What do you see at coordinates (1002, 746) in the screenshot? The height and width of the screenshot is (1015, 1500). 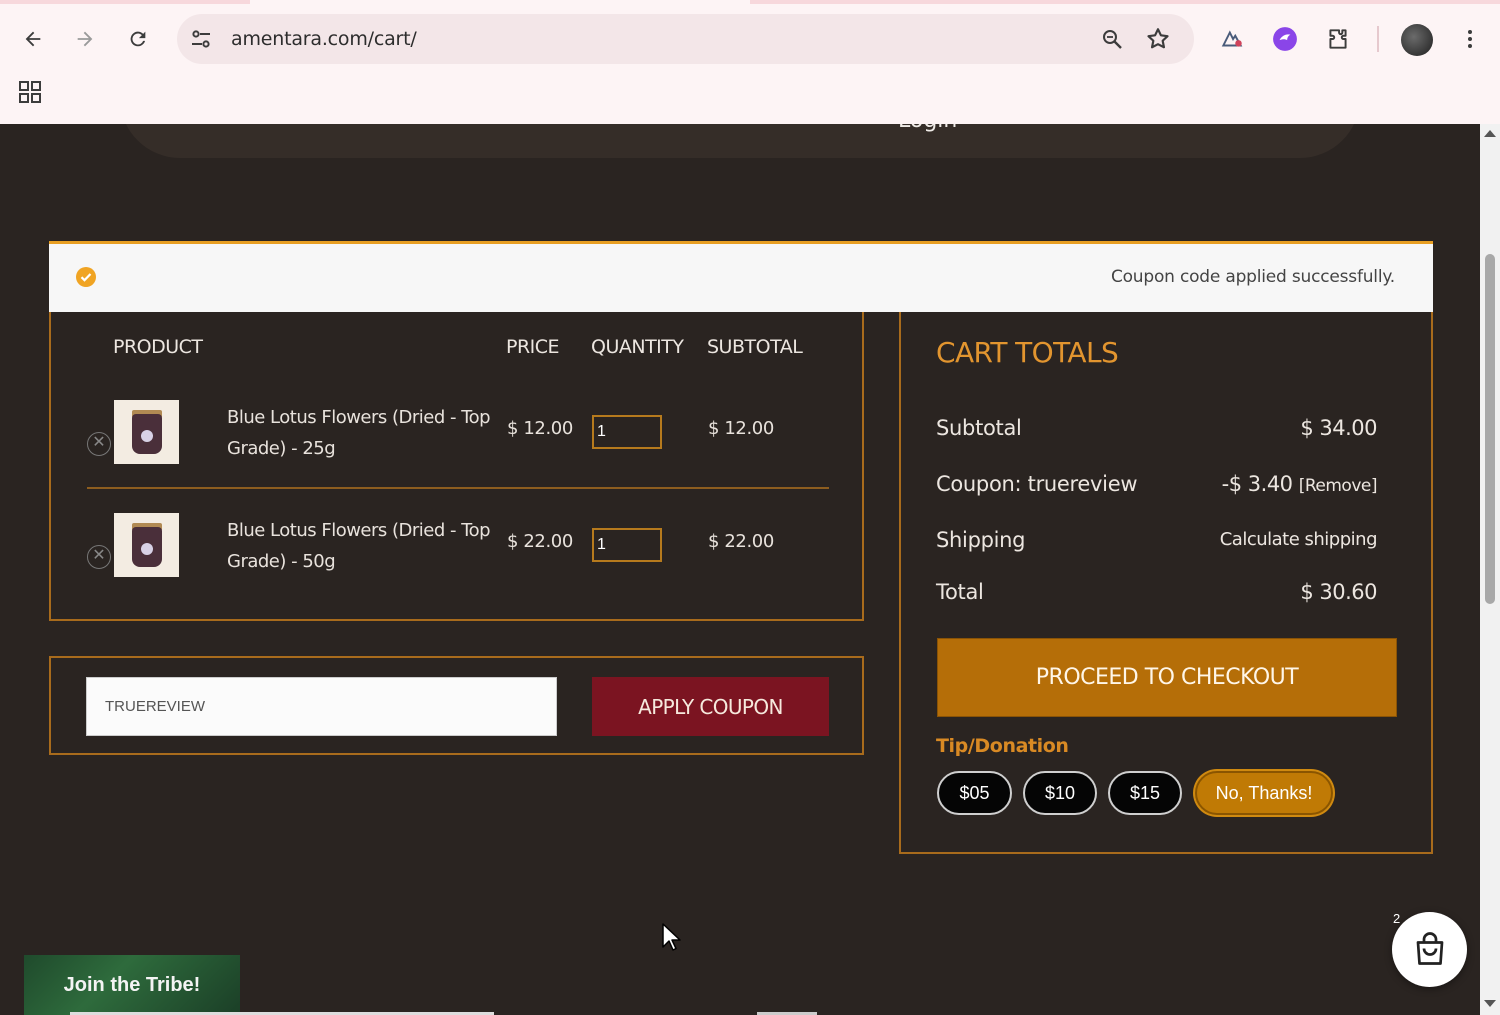 I see `tip-donation-title: Tip/Donation` at bounding box center [1002, 746].